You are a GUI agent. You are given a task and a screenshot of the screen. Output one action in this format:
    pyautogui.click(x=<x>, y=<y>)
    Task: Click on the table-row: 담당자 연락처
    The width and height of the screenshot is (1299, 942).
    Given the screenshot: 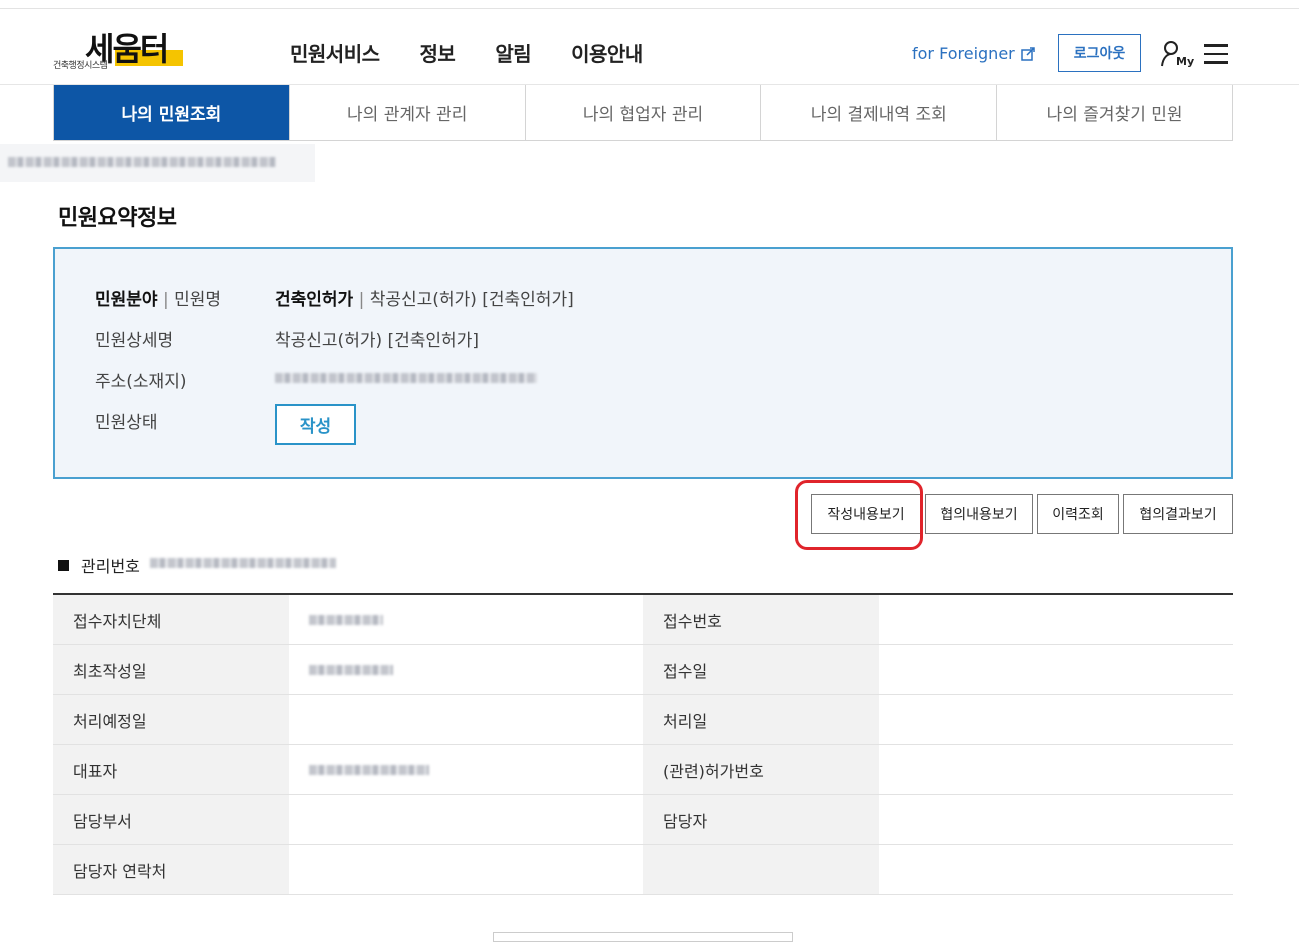 What is the action you would take?
    pyautogui.click(x=643, y=870)
    